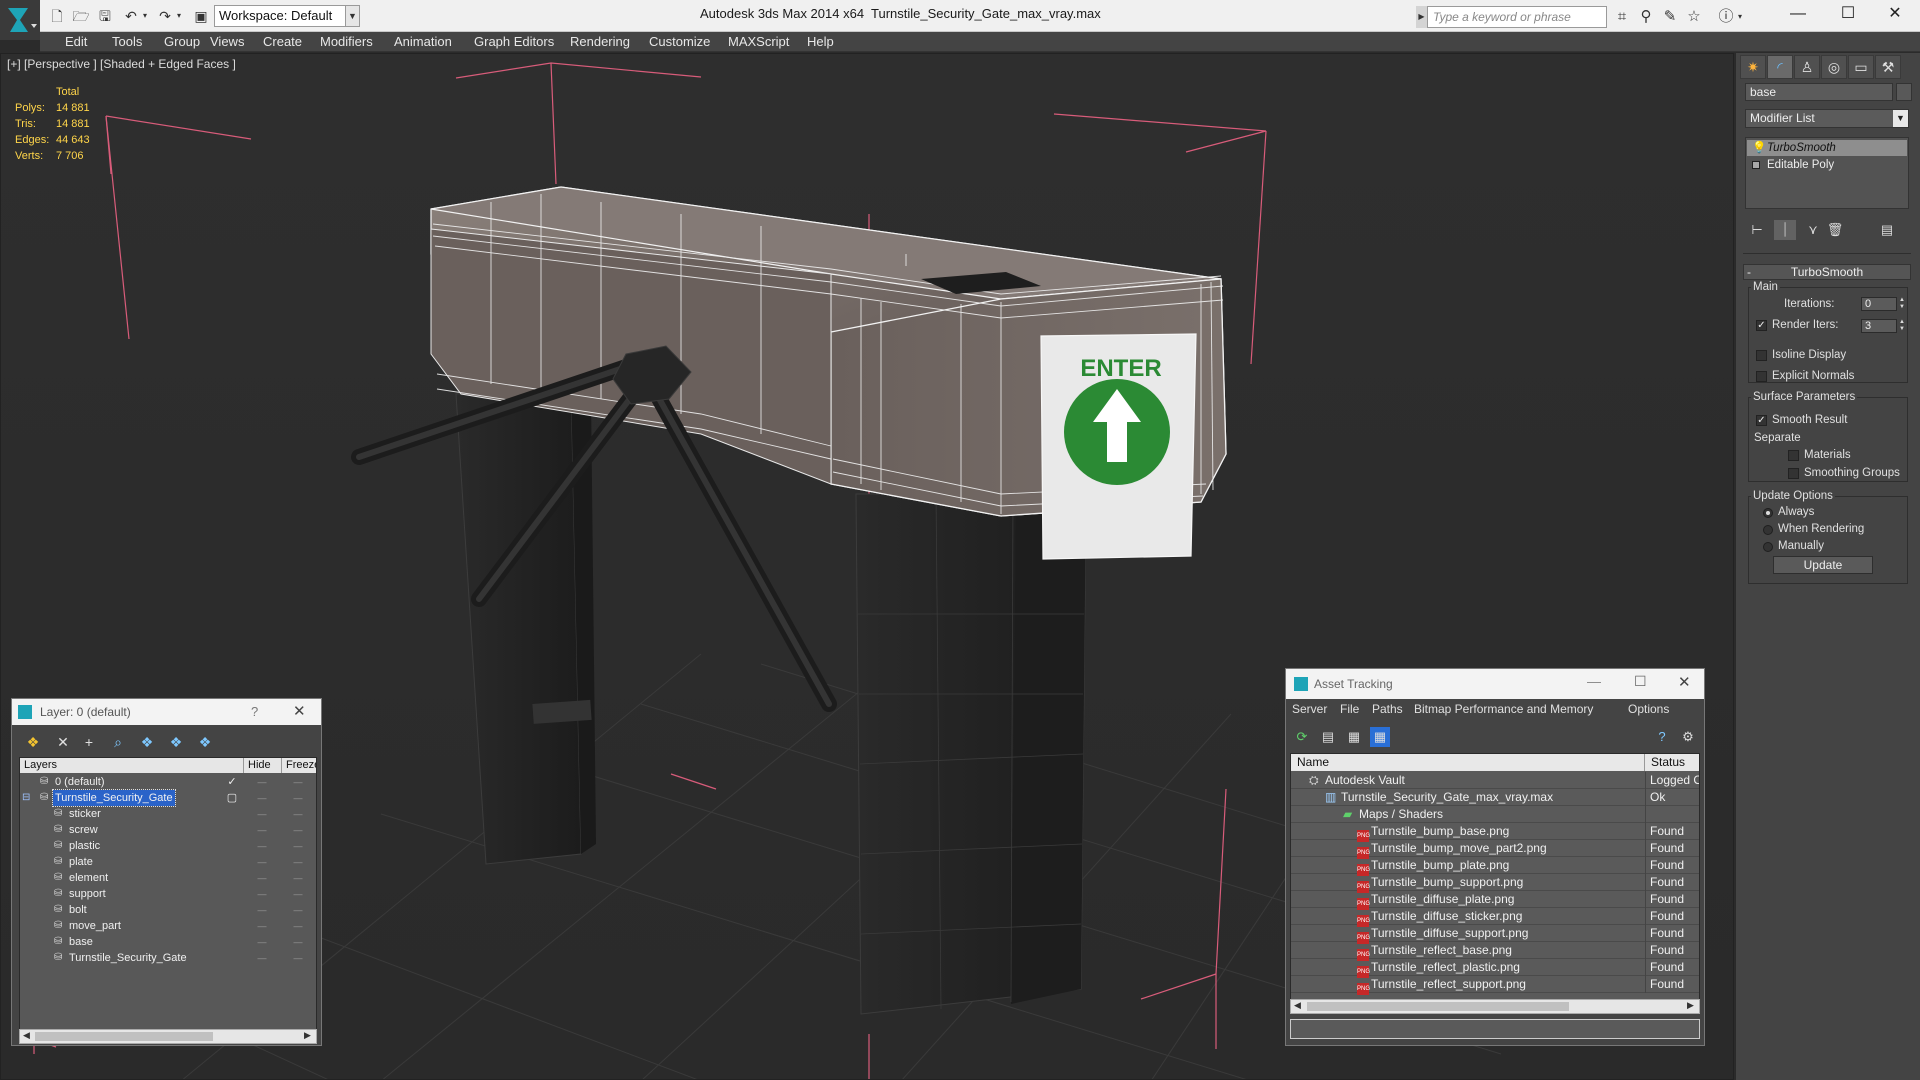  What do you see at coordinates (1902, 326) in the screenshot?
I see `render-iters-spinner: ▲ ▼` at bounding box center [1902, 326].